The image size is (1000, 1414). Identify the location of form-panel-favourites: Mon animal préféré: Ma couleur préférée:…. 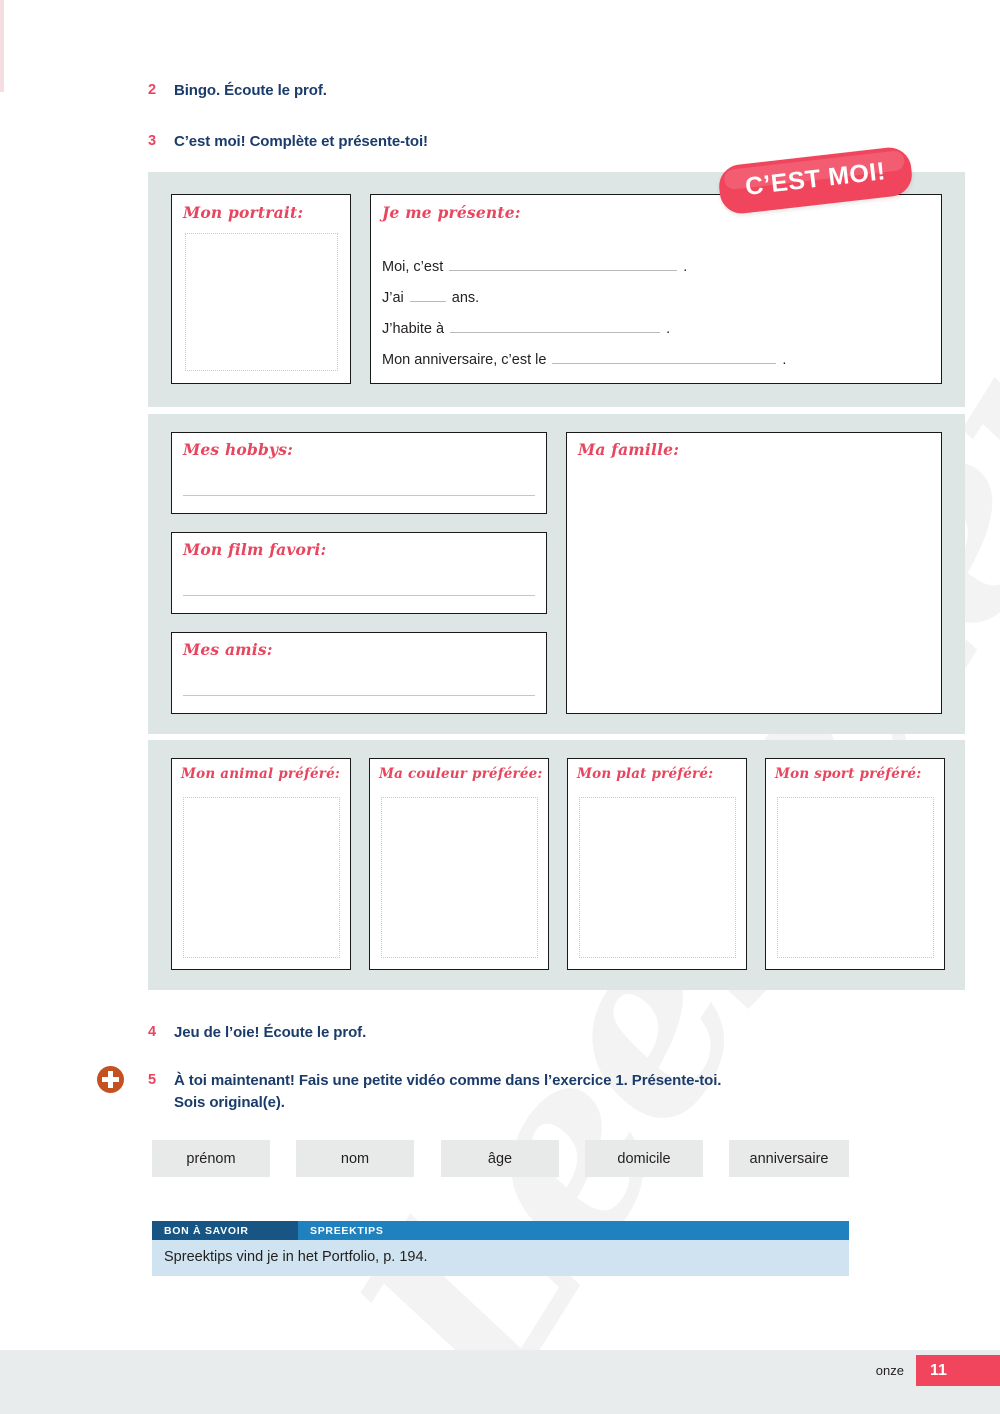
(556, 865).